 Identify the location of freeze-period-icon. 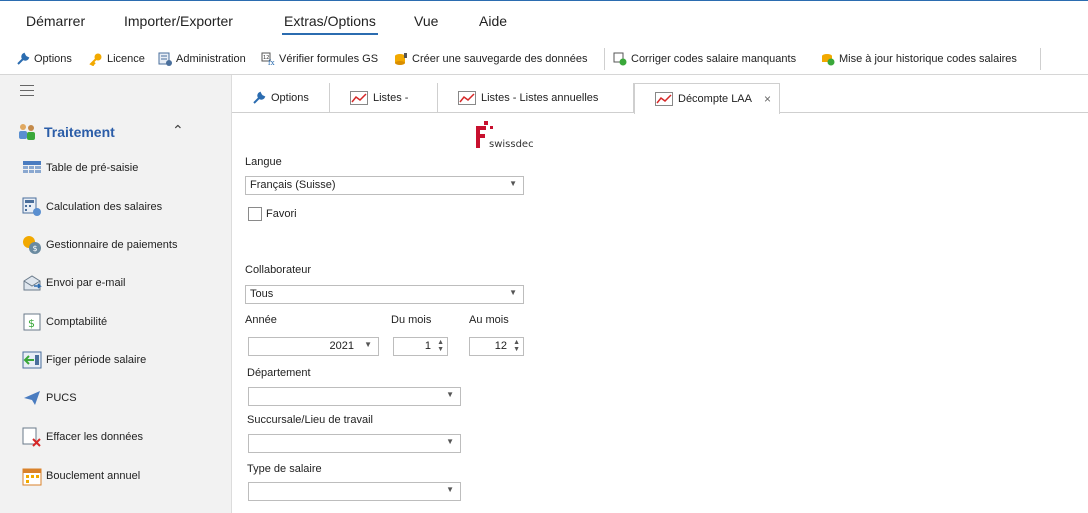
(32, 360).